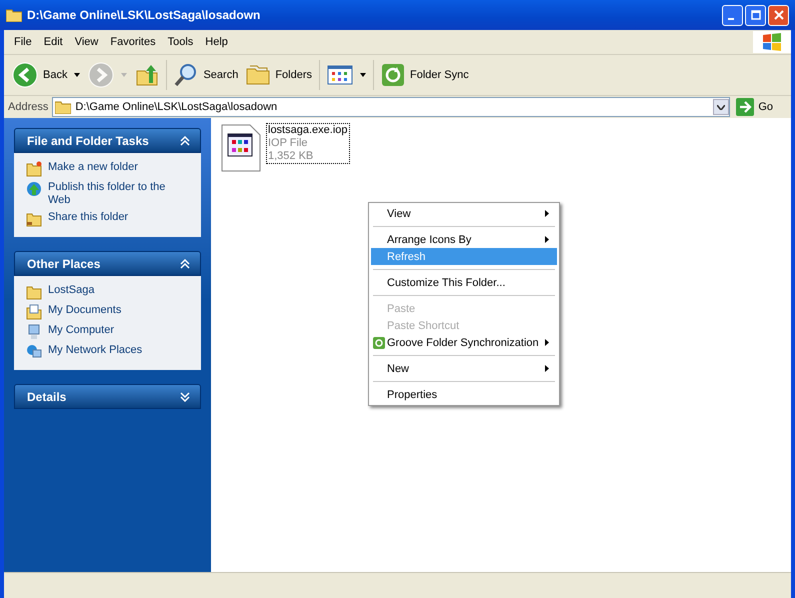  I want to click on globe-icon, so click(34, 189).